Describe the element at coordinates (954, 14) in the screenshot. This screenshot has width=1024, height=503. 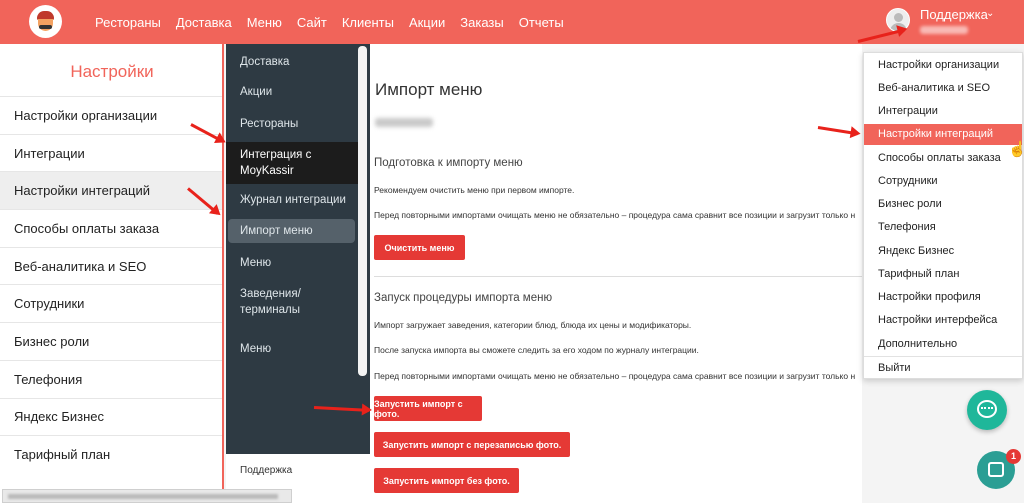
I see `user-name: Поддержка` at that location.